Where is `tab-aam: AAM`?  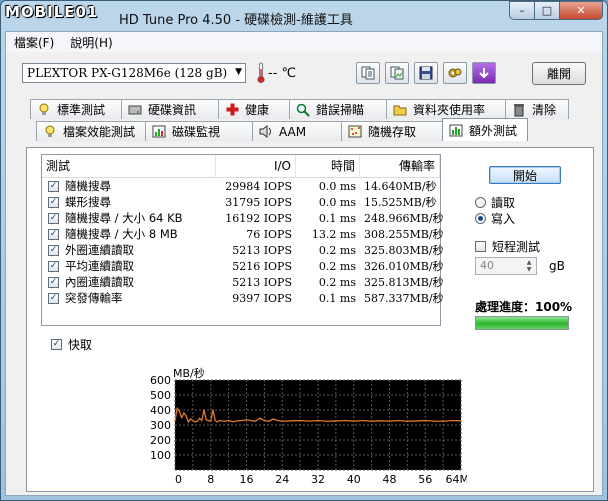 tab-aam: AAM is located at coordinates (297, 131).